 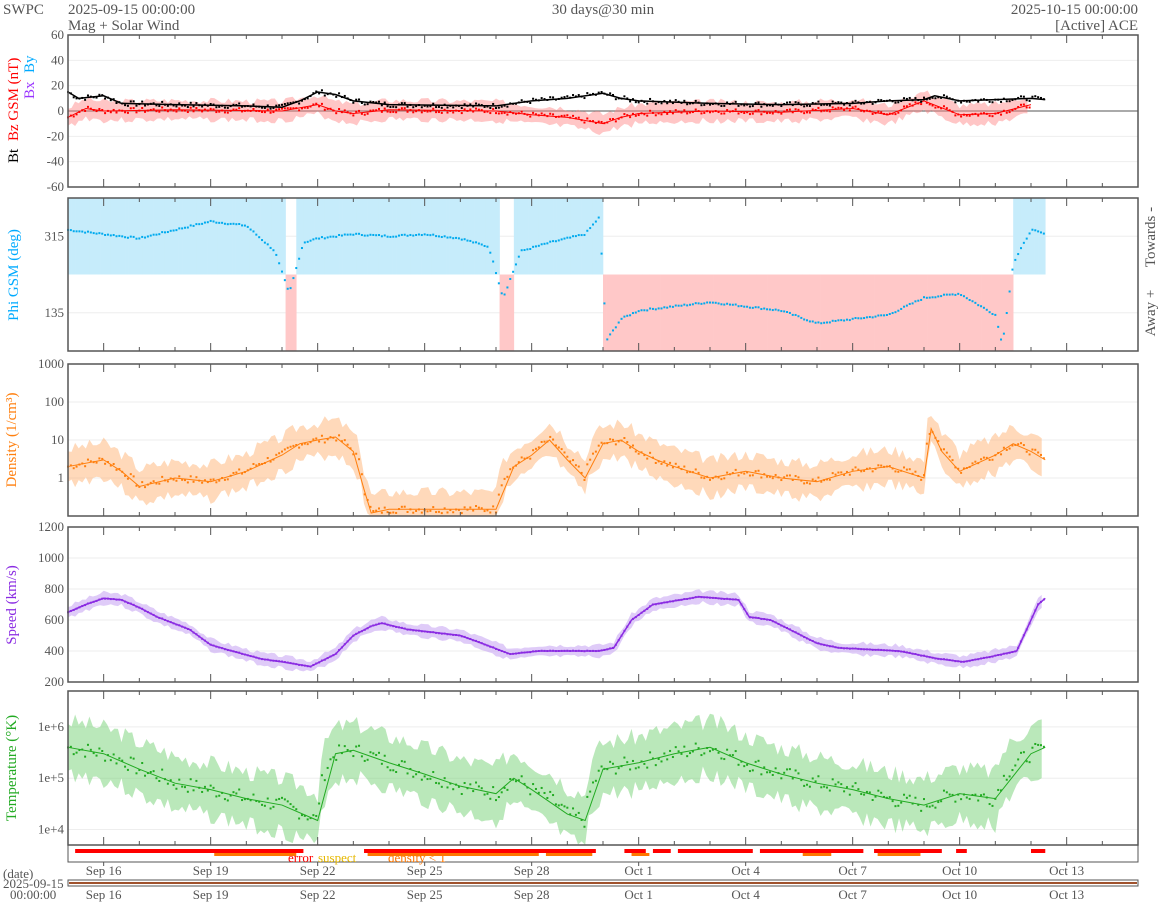 What do you see at coordinates (1096, 26) in the screenshot?
I see `source-label: [Active] ACE` at bounding box center [1096, 26].